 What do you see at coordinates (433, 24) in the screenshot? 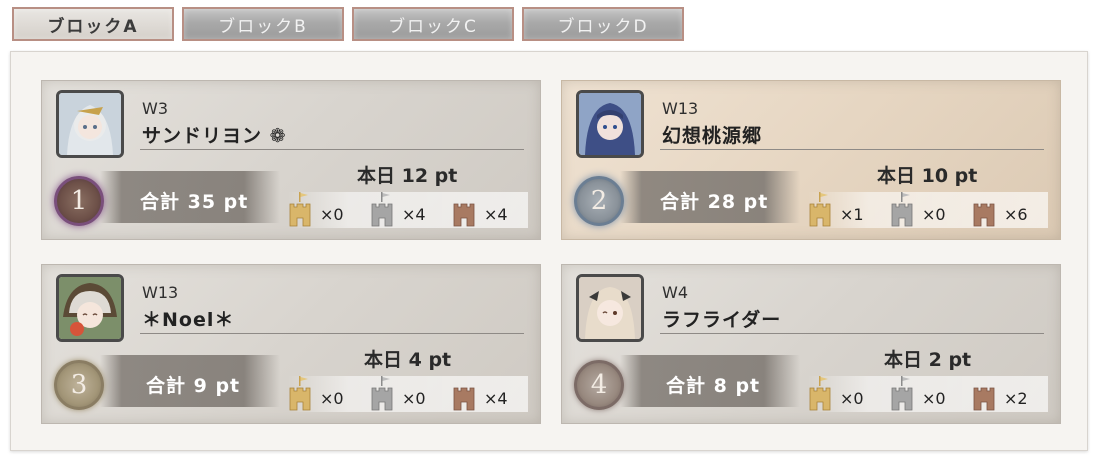
I see `tab-block-c: ブロックC` at bounding box center [433, 24].